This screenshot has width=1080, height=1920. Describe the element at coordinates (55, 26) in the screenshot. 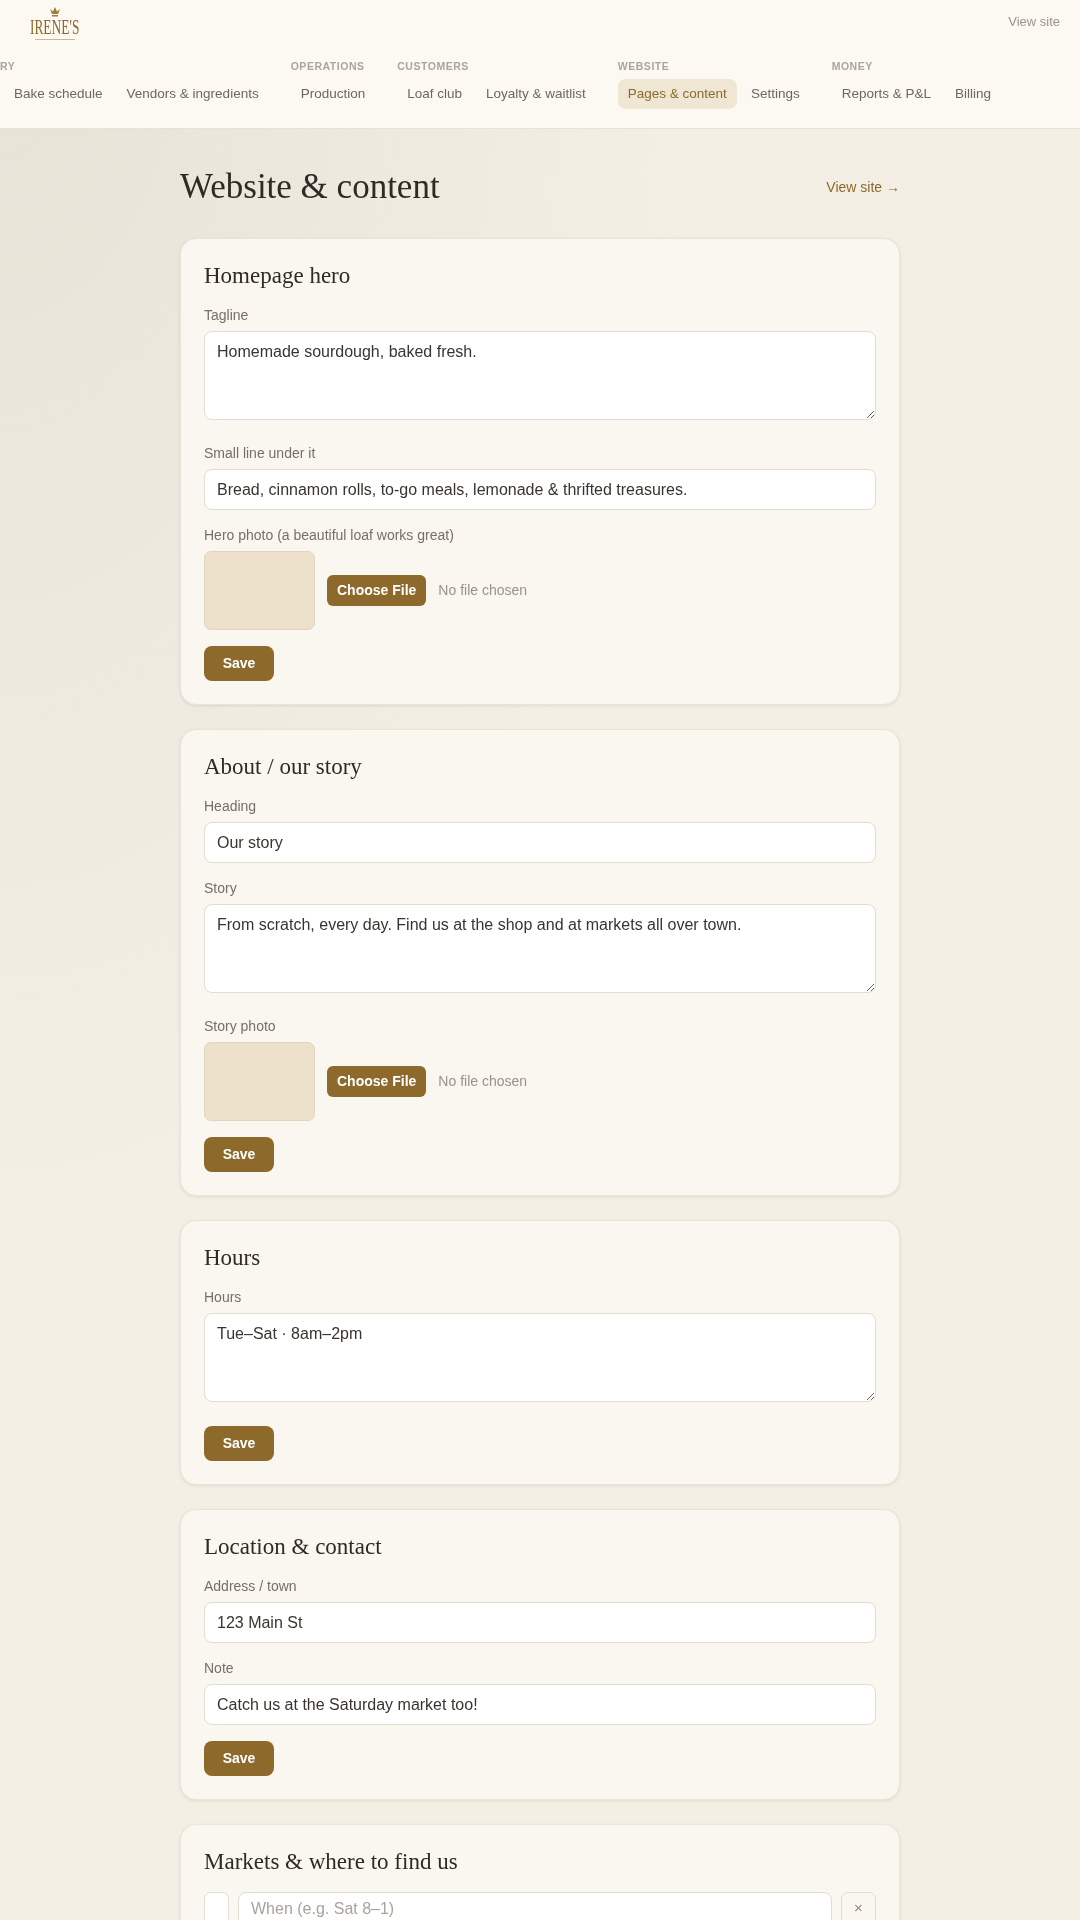

I see `brand-name: IRENE'S` at that location.